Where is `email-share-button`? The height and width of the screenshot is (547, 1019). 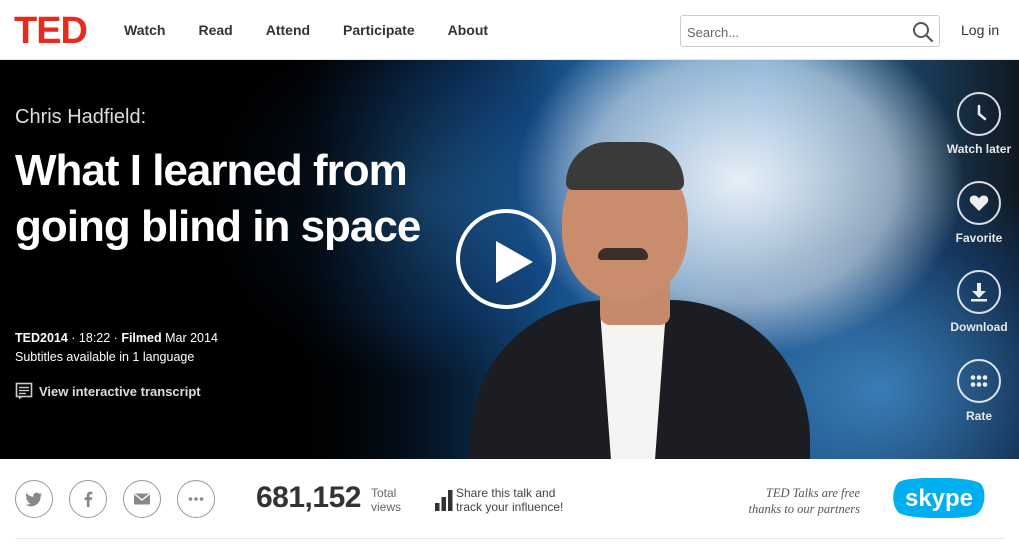
email-share-button is located at coordinates (142, 499).